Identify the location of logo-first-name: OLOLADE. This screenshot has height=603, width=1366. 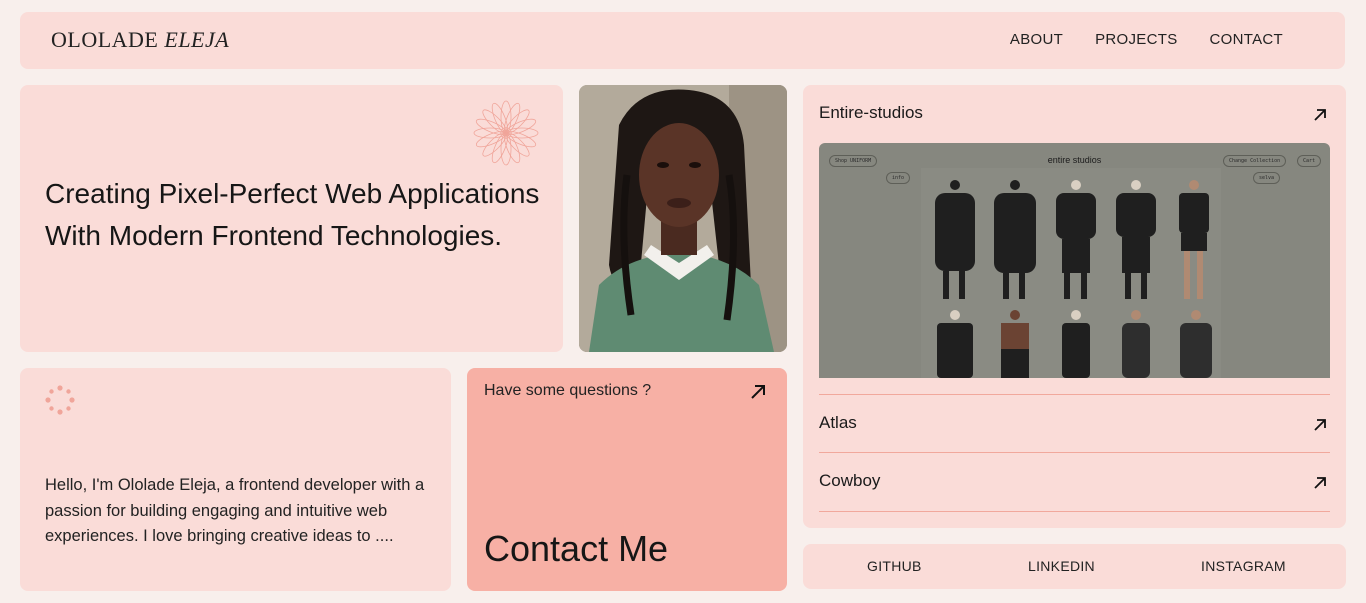
(105, 39).